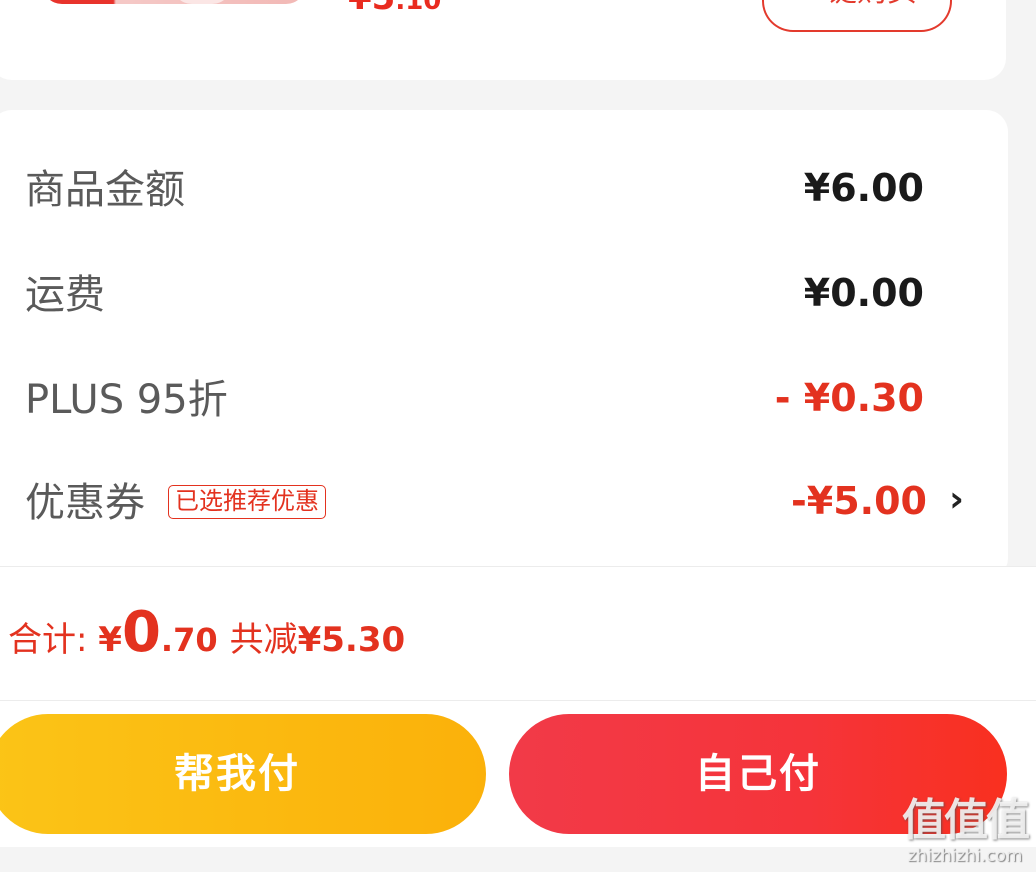 This screenshot has height=872, width=1036. What do you see at coordinates (110, 640) in the screenshot?
I see `total-currency: ¥` at bounding box center [110, 640].